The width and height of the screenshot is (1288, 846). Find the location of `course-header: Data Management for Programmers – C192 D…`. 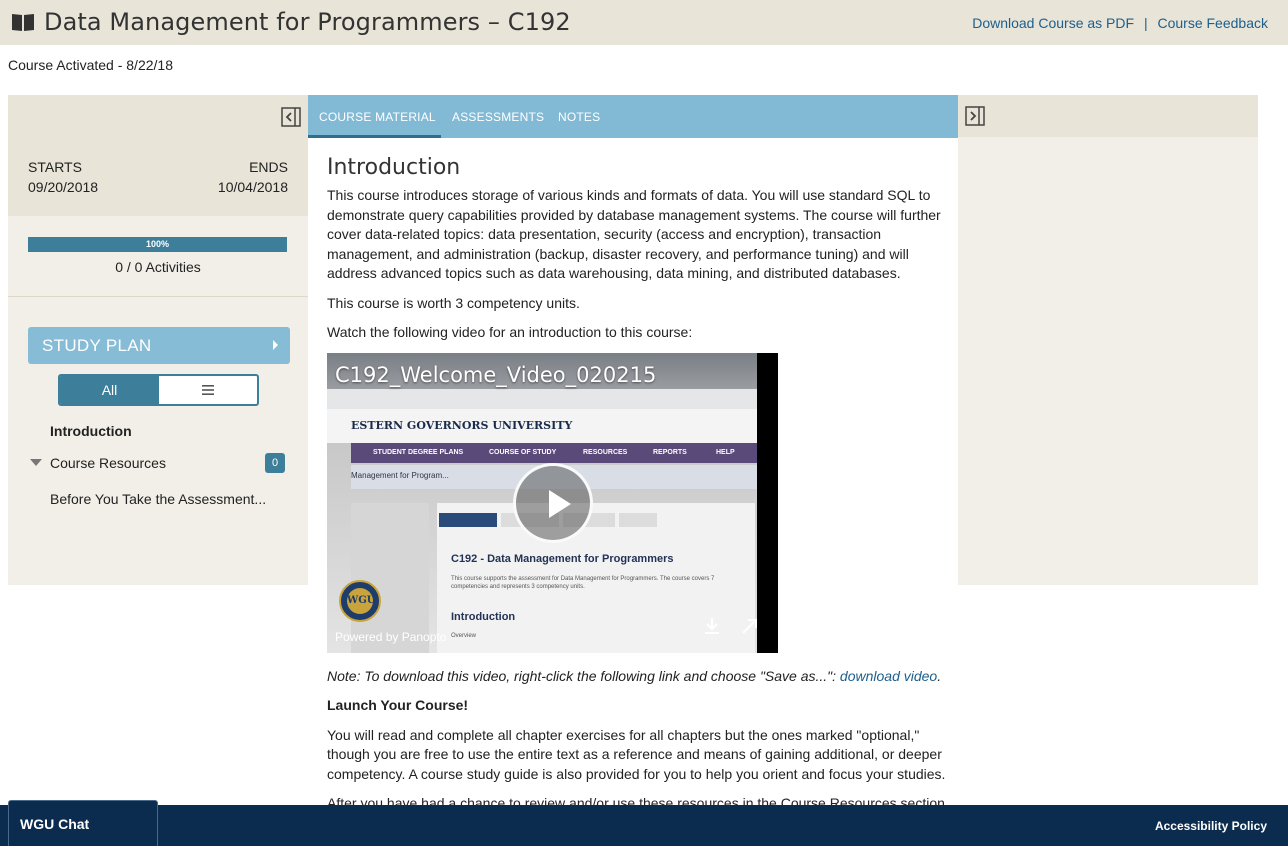

course-header: Data Management for Programmers – C192 D… is located at coordinates (644, 22).